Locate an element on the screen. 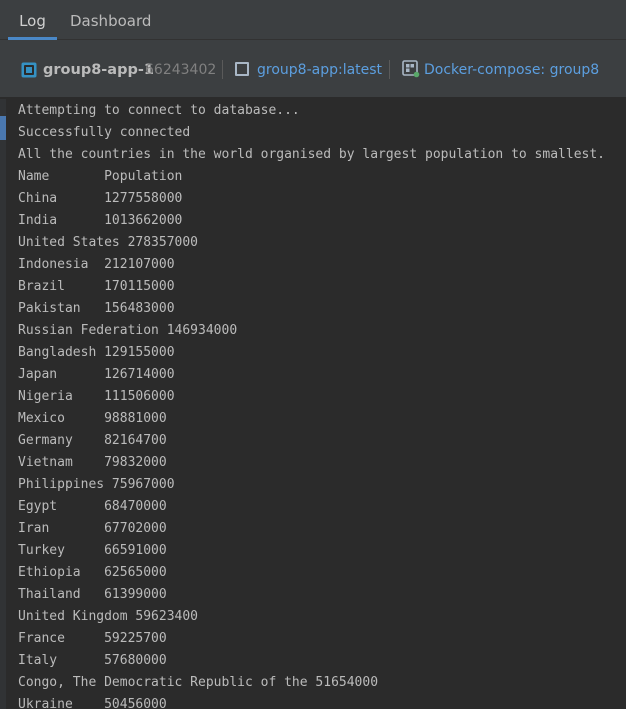  log-line: Nigeria 111506000 is located at coordinates (96, 396).